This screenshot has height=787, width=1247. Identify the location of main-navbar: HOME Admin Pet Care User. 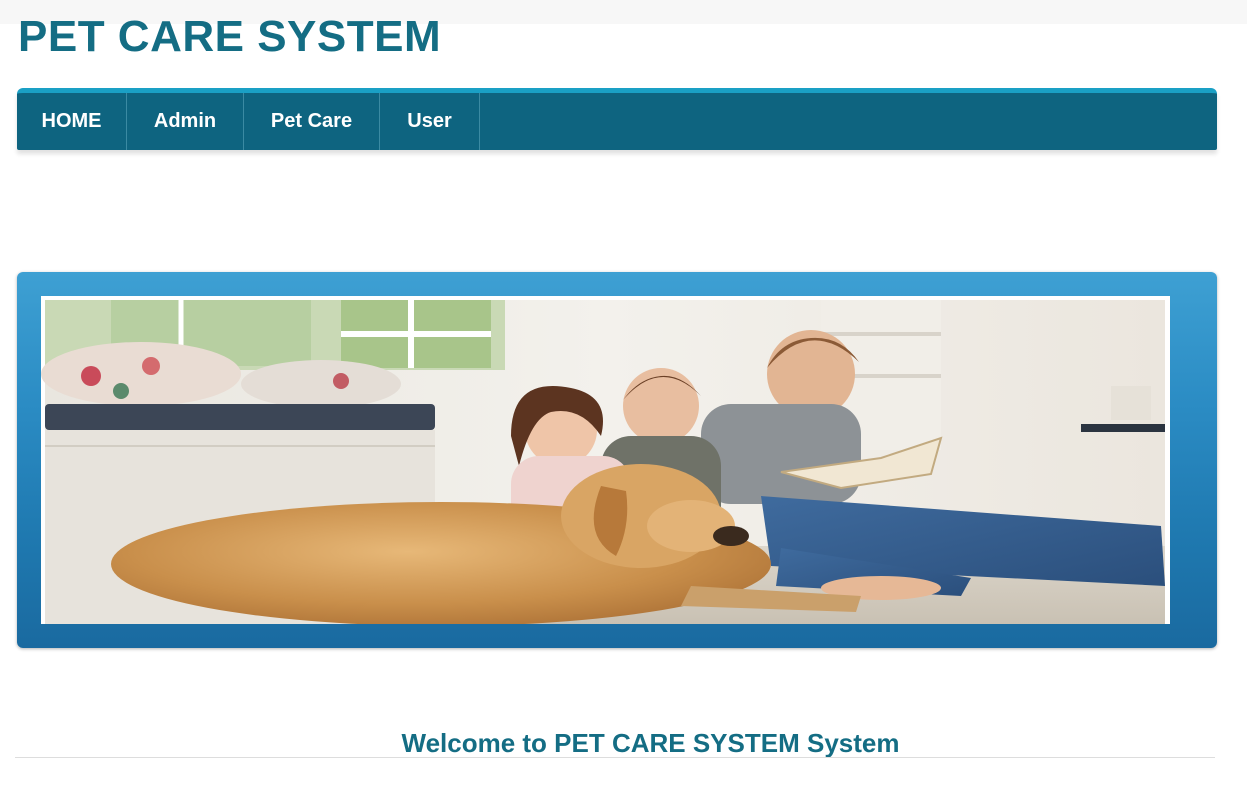
(617, 119).